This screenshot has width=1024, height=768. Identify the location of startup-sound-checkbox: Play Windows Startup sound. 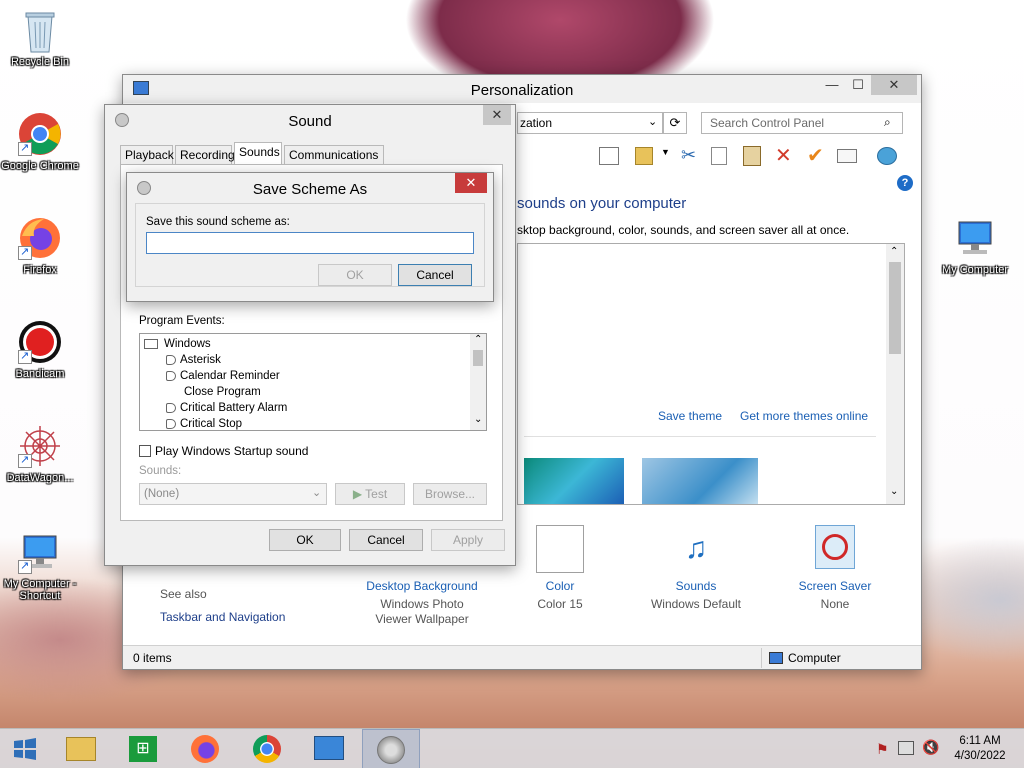
(223, 450).